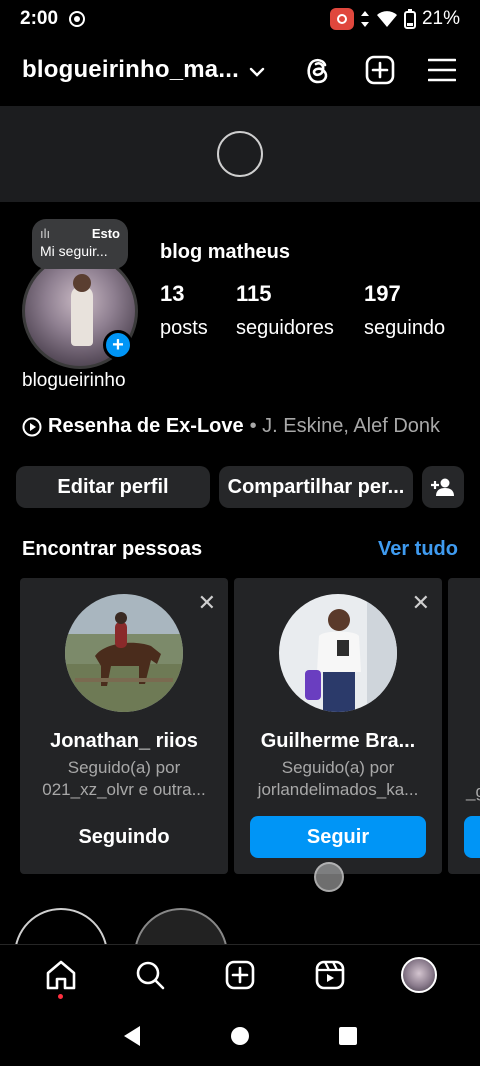  I want to click on system-navigation, so click(240, 1036).